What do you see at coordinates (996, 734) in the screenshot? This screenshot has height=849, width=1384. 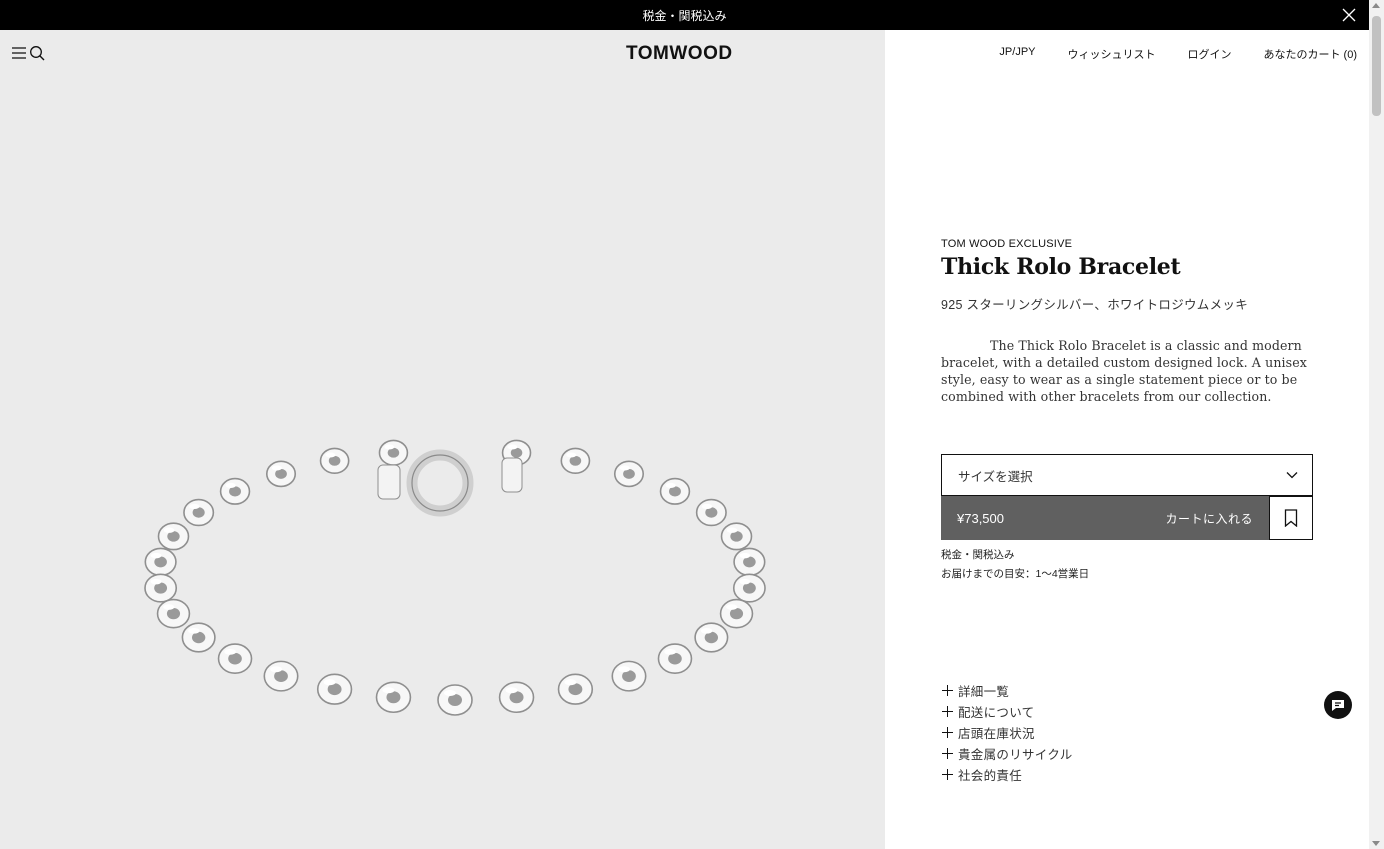 I see `accordion-label: 店頭在庫状況` at bounding box center [996, 734].